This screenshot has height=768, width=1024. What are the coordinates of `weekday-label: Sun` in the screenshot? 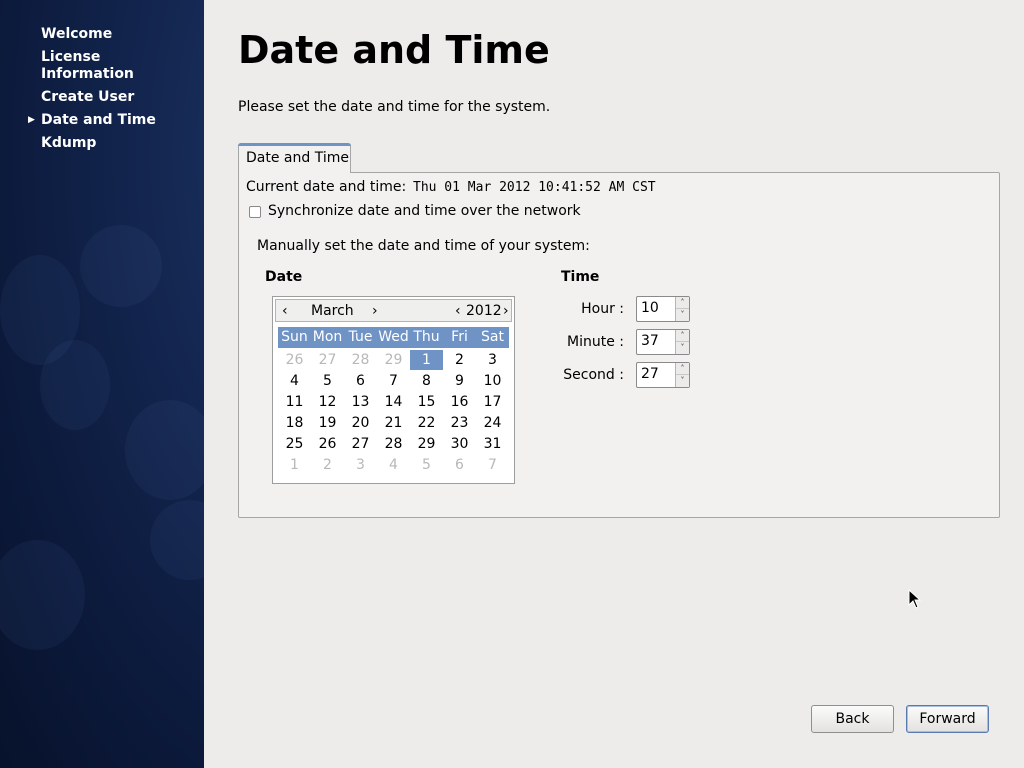 It's located at (294, 337).